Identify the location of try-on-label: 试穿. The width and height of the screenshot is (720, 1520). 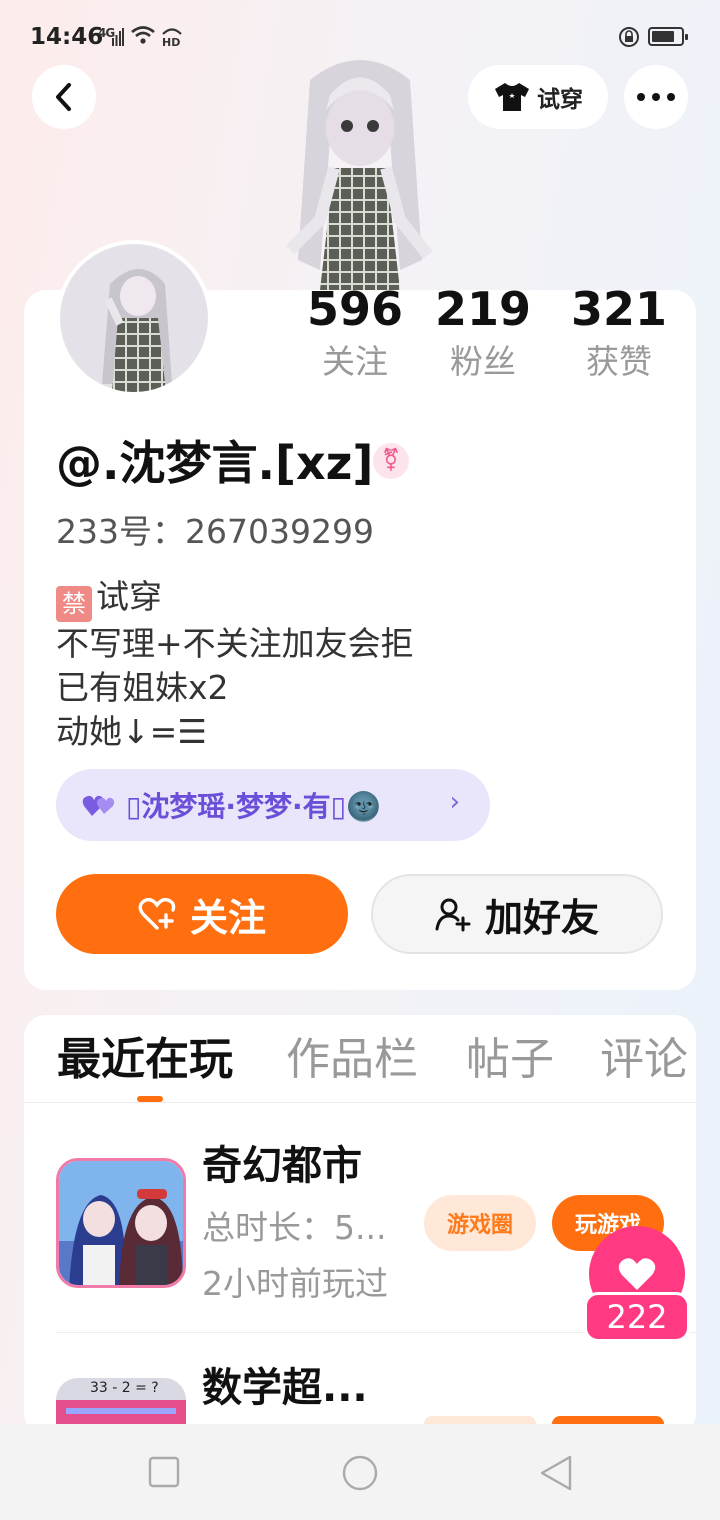
(560, 100).